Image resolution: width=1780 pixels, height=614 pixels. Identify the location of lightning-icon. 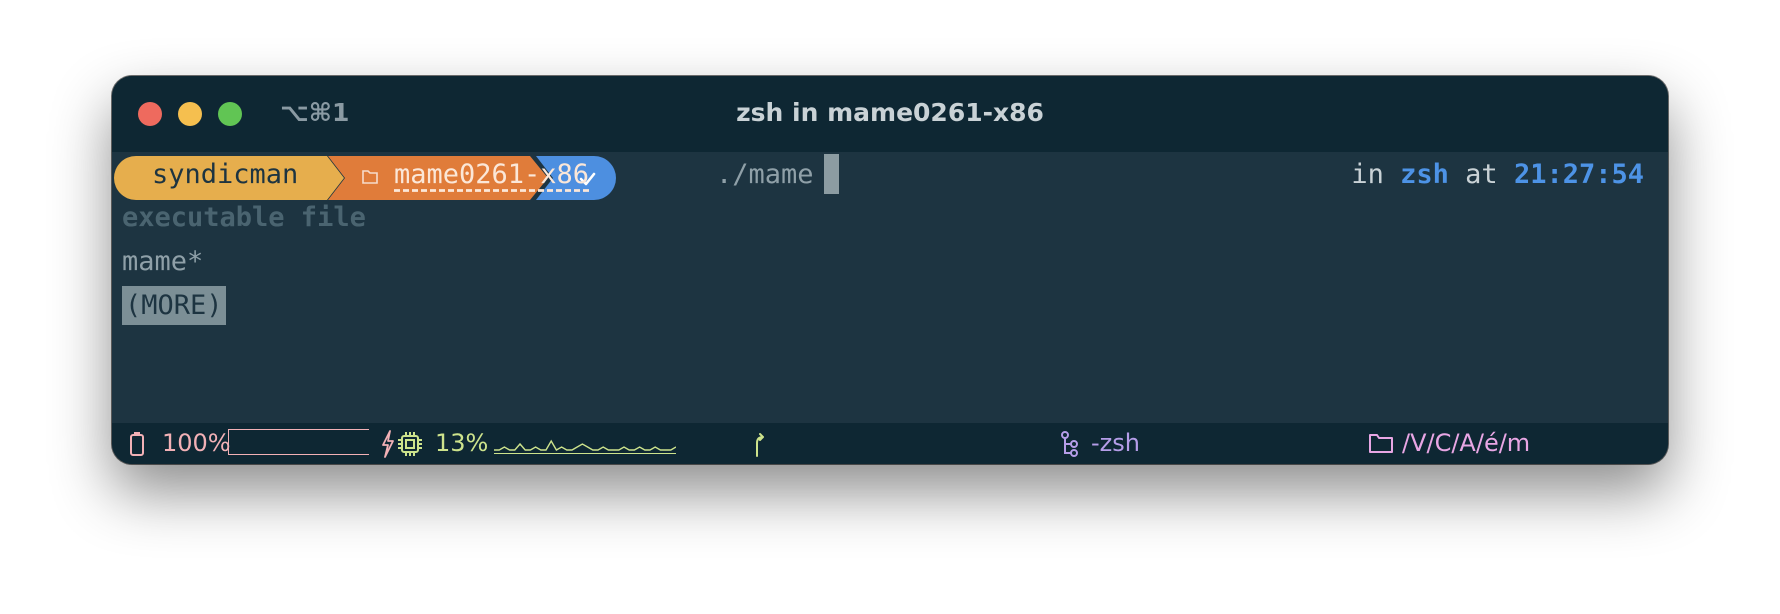
(388, 444).